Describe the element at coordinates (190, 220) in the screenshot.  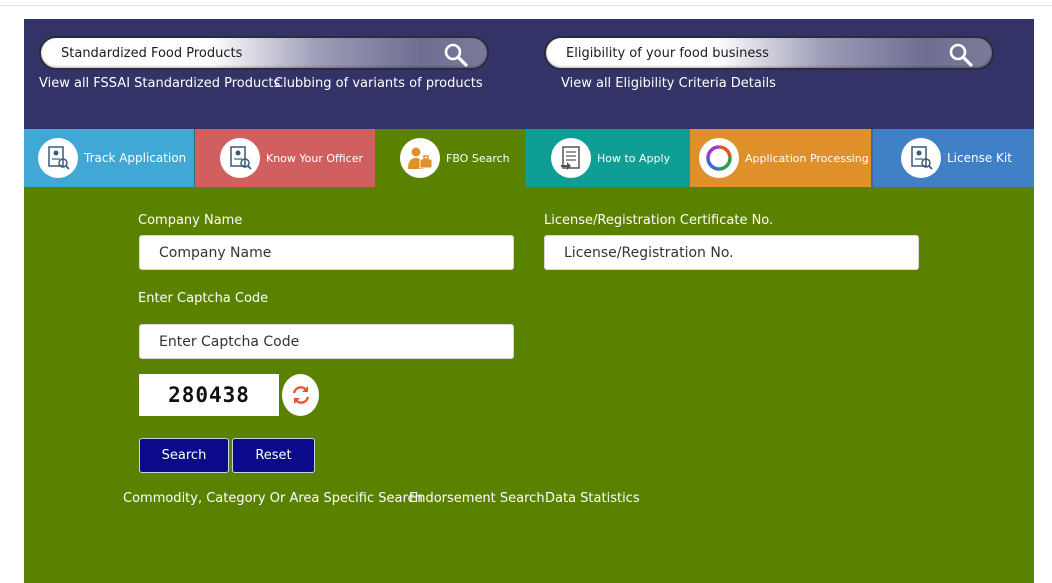
I see `company-name-label: Company Name` at that location.